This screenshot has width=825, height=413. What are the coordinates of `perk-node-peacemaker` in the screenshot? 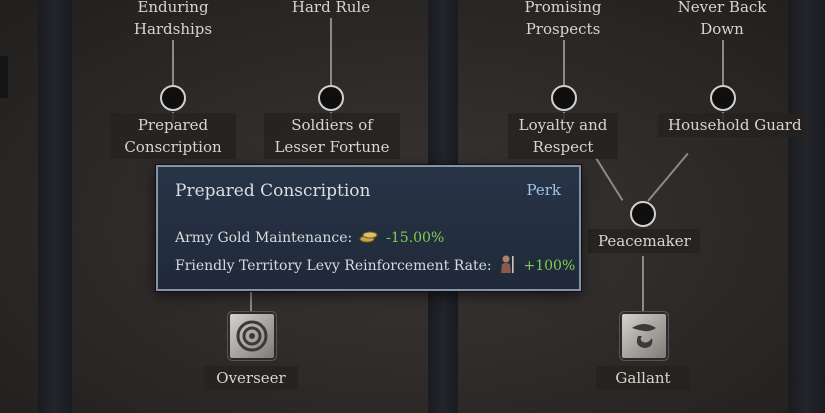 It's located at (643, 214).